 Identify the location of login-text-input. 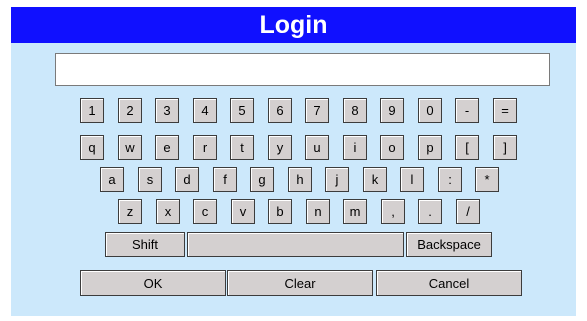
(302, 69).